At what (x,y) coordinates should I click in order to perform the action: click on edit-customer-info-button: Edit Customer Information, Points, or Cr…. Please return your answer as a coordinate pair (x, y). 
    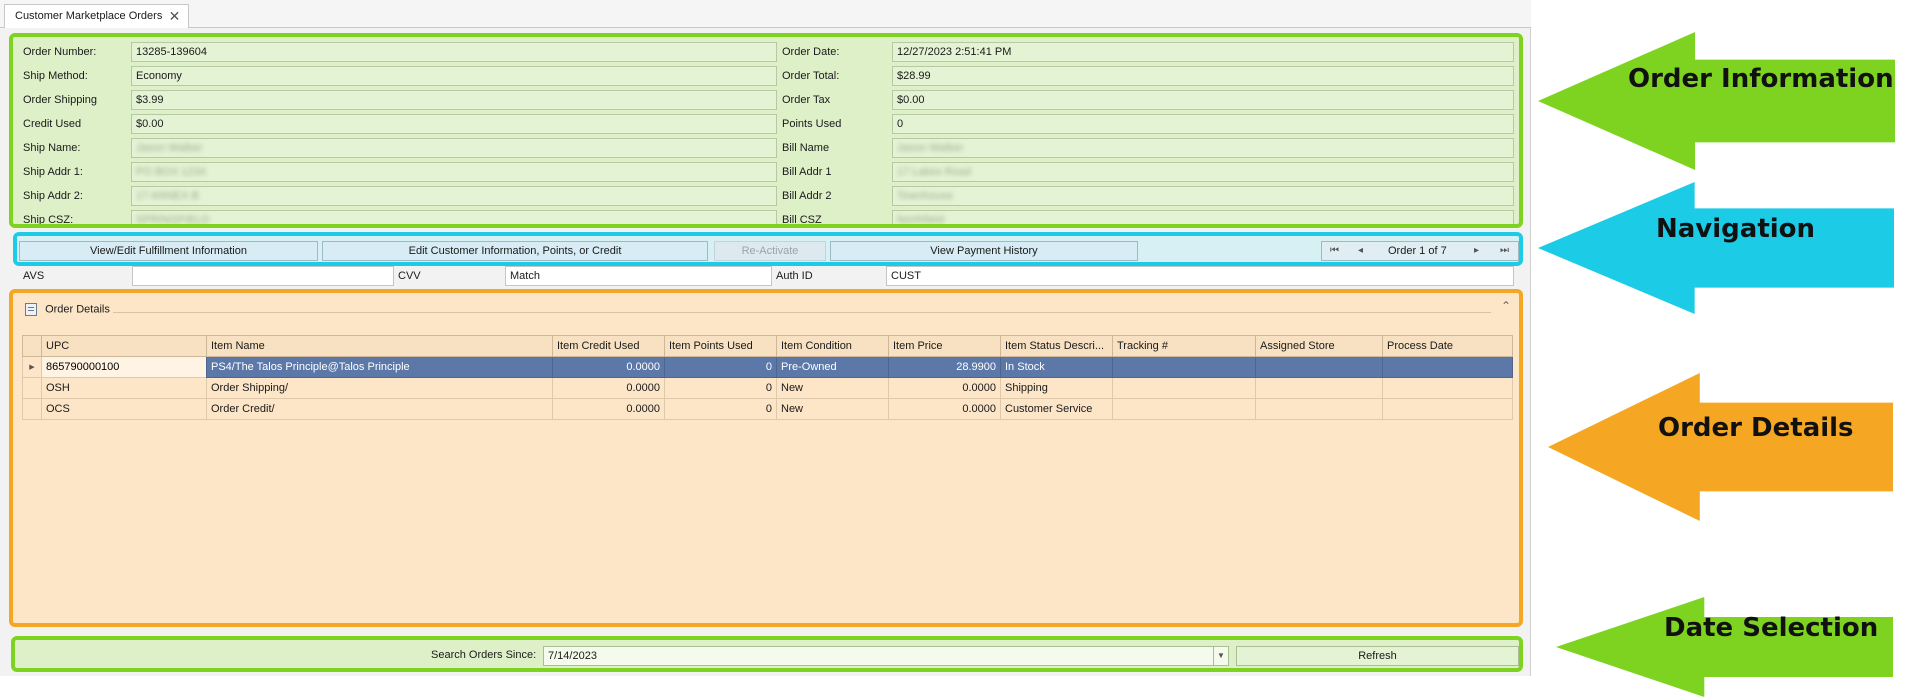
    Looking at the image, I should click on (515, 251).